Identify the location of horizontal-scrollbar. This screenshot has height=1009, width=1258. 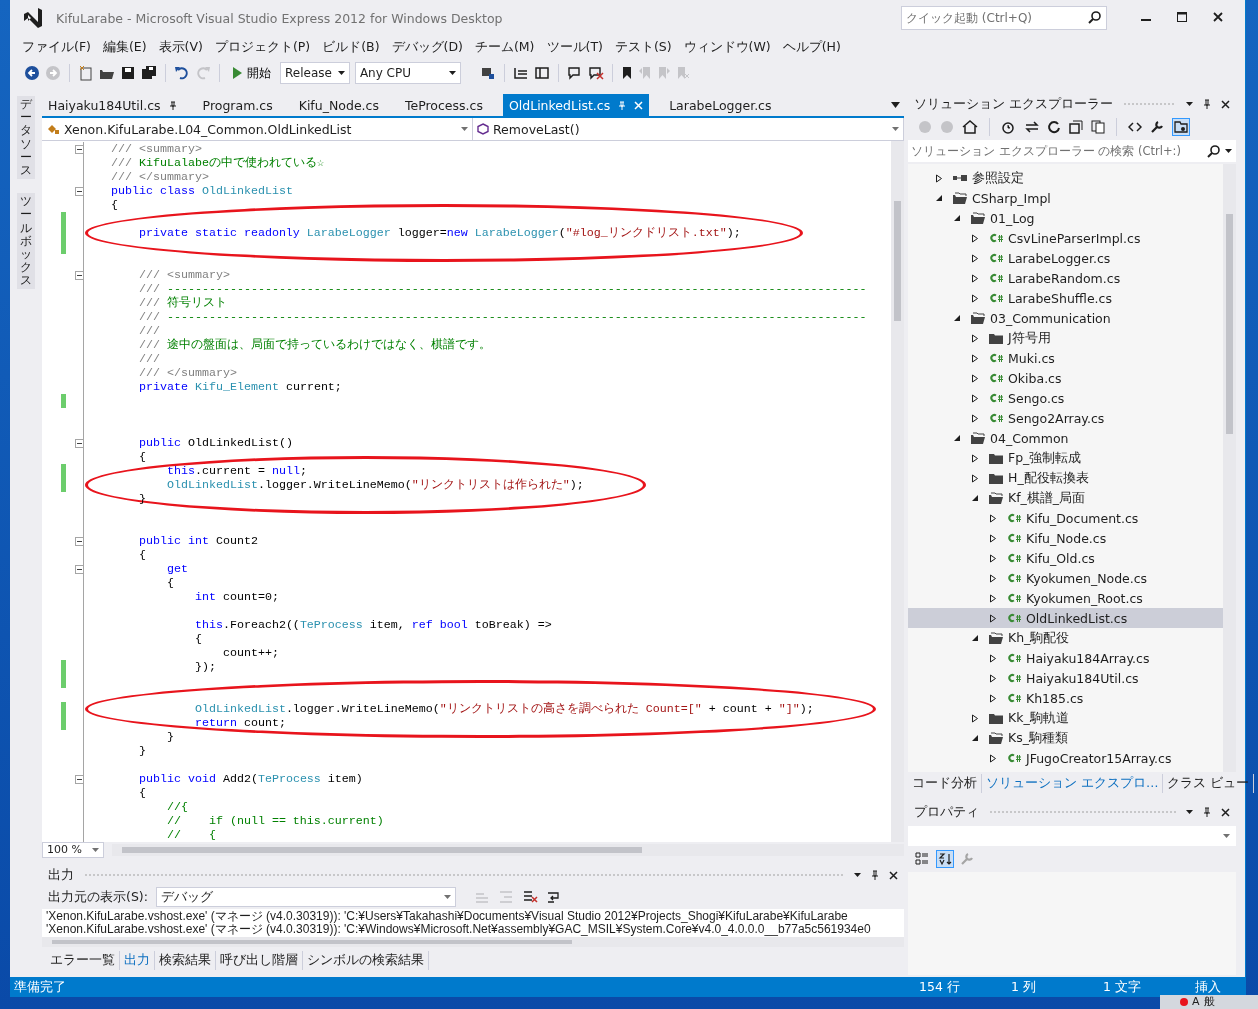
(508, 849).